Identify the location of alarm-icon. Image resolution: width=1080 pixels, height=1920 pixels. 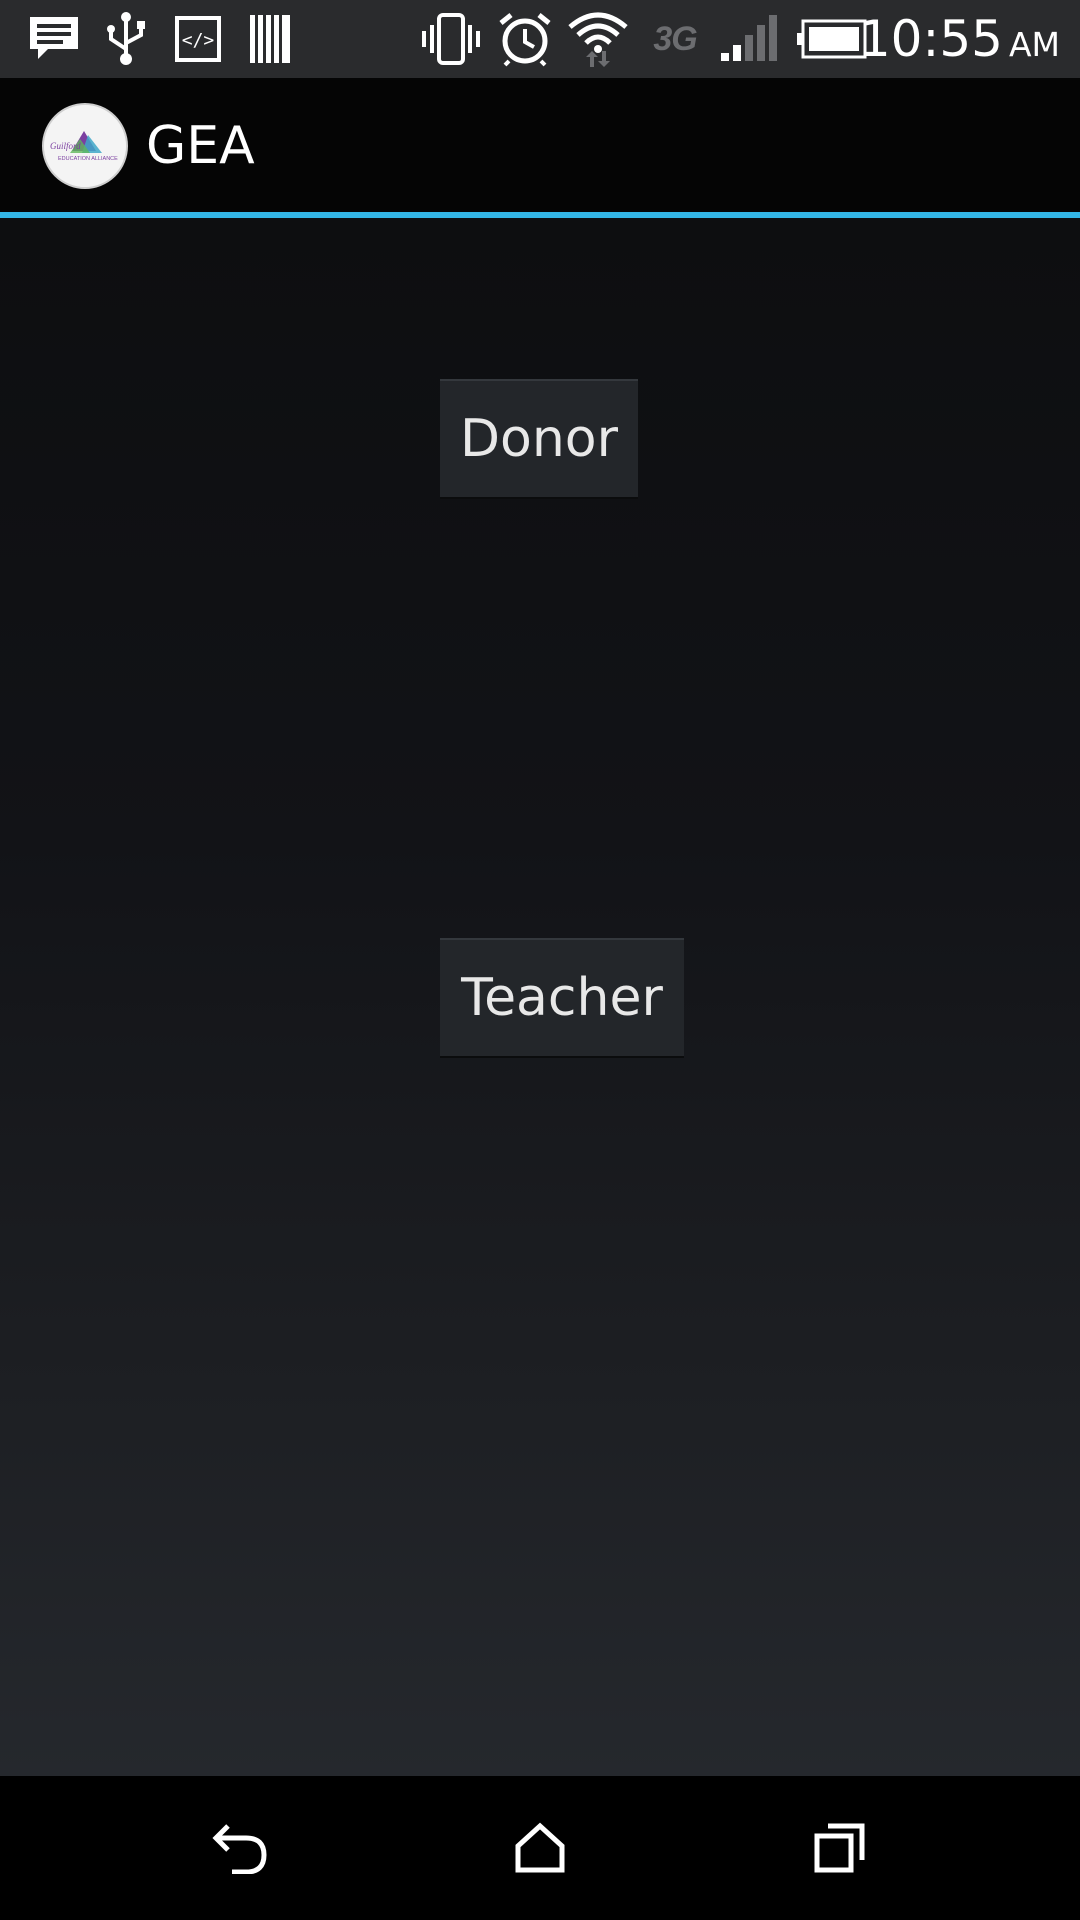
(525, 39).